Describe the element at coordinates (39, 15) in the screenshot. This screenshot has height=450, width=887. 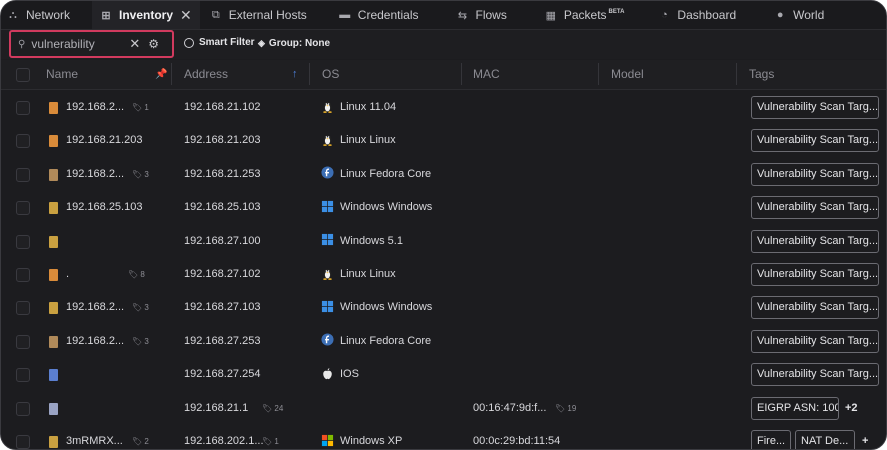
I see `tab-network: ⛬ Network` at that location.